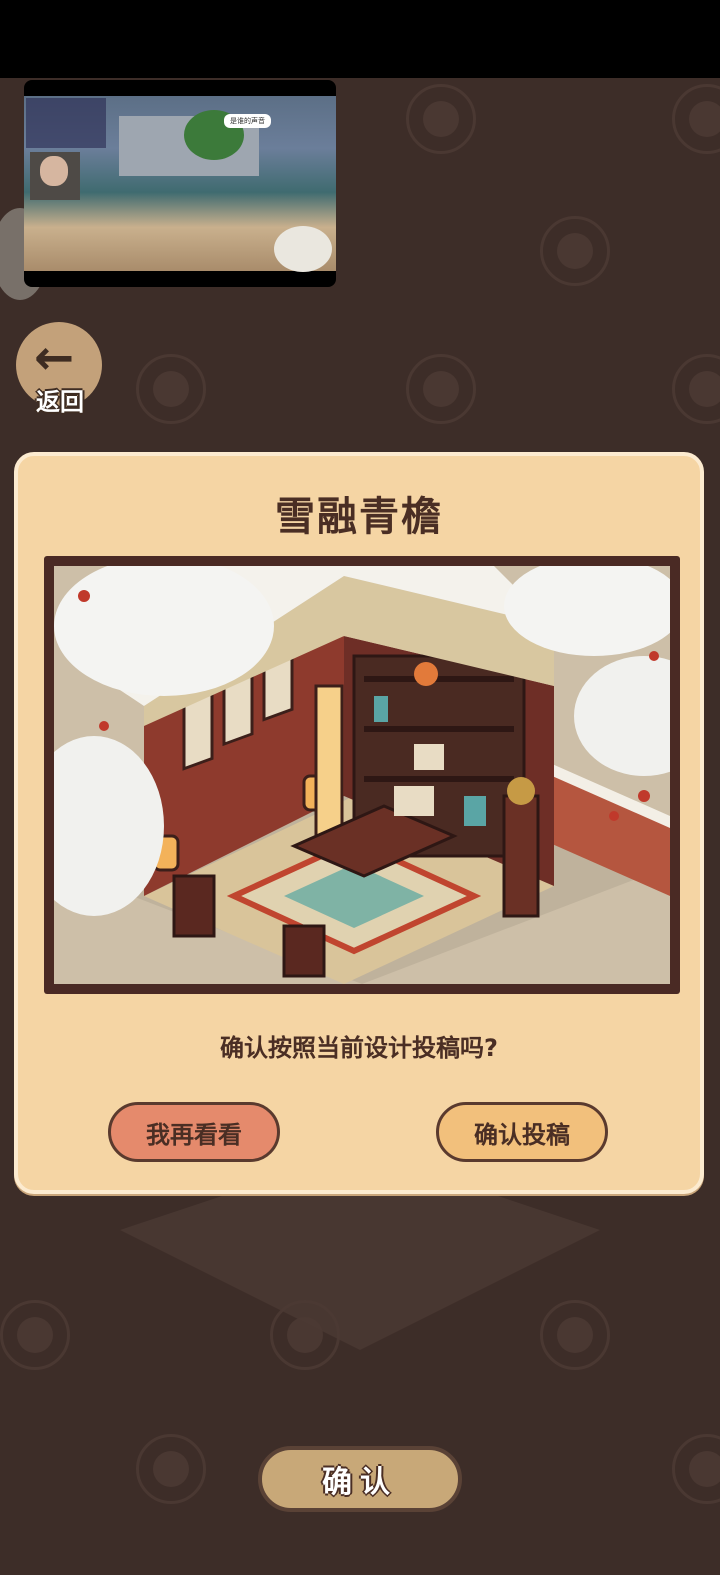  Describe the element at coordinates (359, 517) in the screenshot. I see `dialog-title: 雪融青檐` at that location.